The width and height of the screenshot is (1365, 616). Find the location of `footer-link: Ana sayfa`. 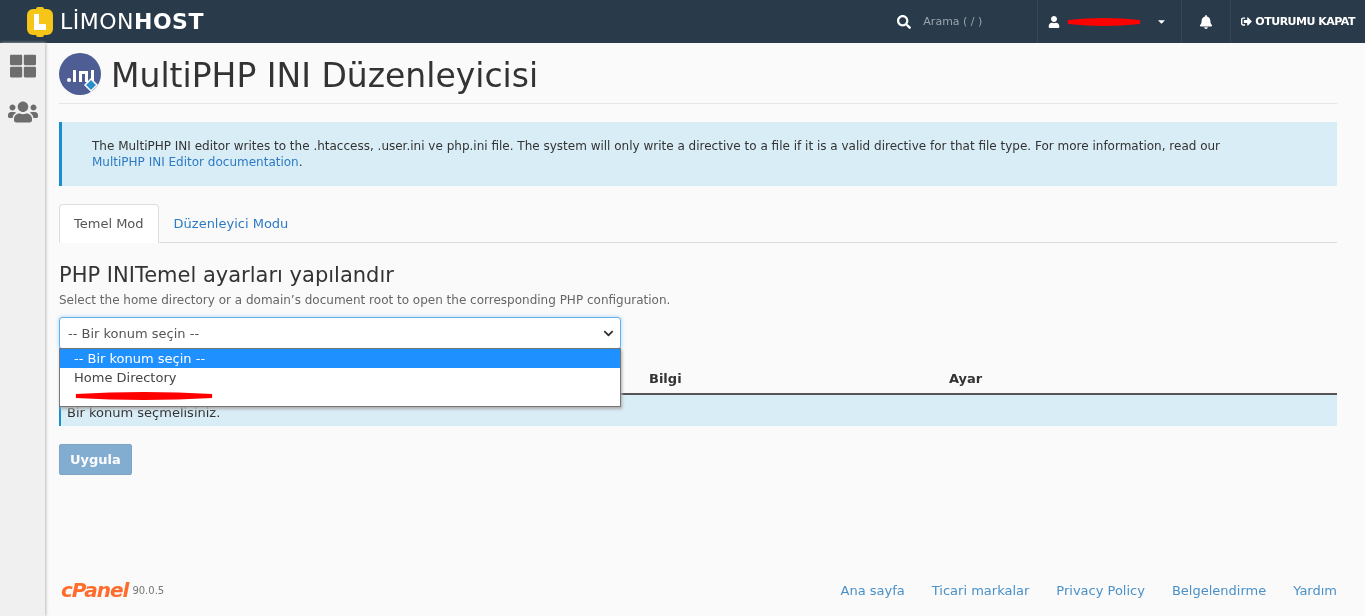

footer-link: Ana sayfa is located at coordinates (872, 590).